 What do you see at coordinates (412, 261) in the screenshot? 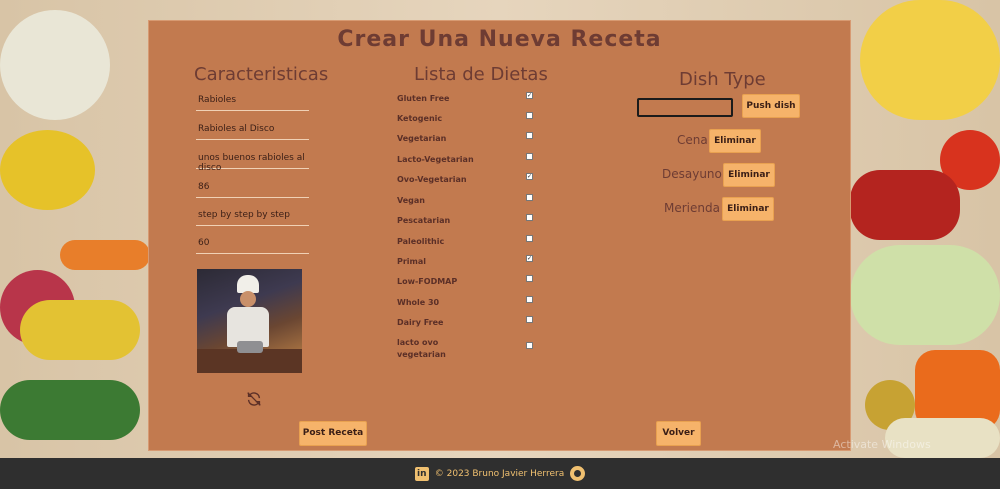
I see `diet-label: Primal` at bounding box center [412, 261].